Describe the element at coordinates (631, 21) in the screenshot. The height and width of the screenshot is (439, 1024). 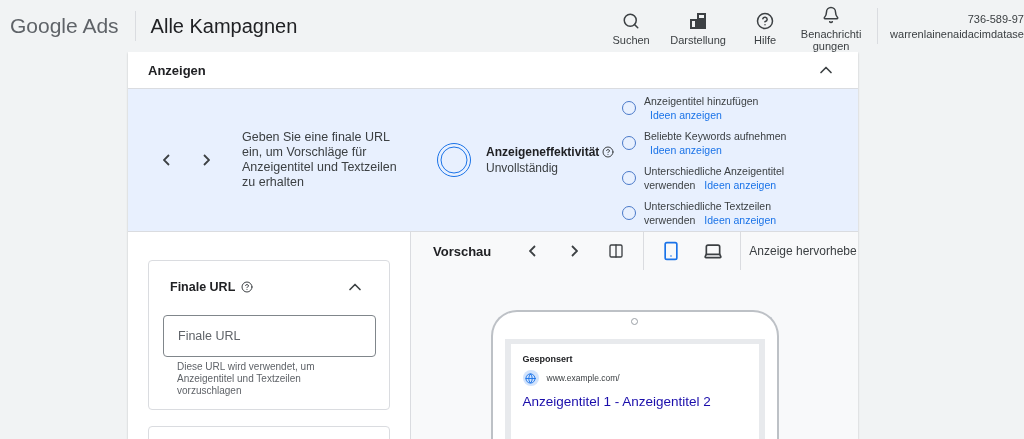
I see `search-icon` at that location.